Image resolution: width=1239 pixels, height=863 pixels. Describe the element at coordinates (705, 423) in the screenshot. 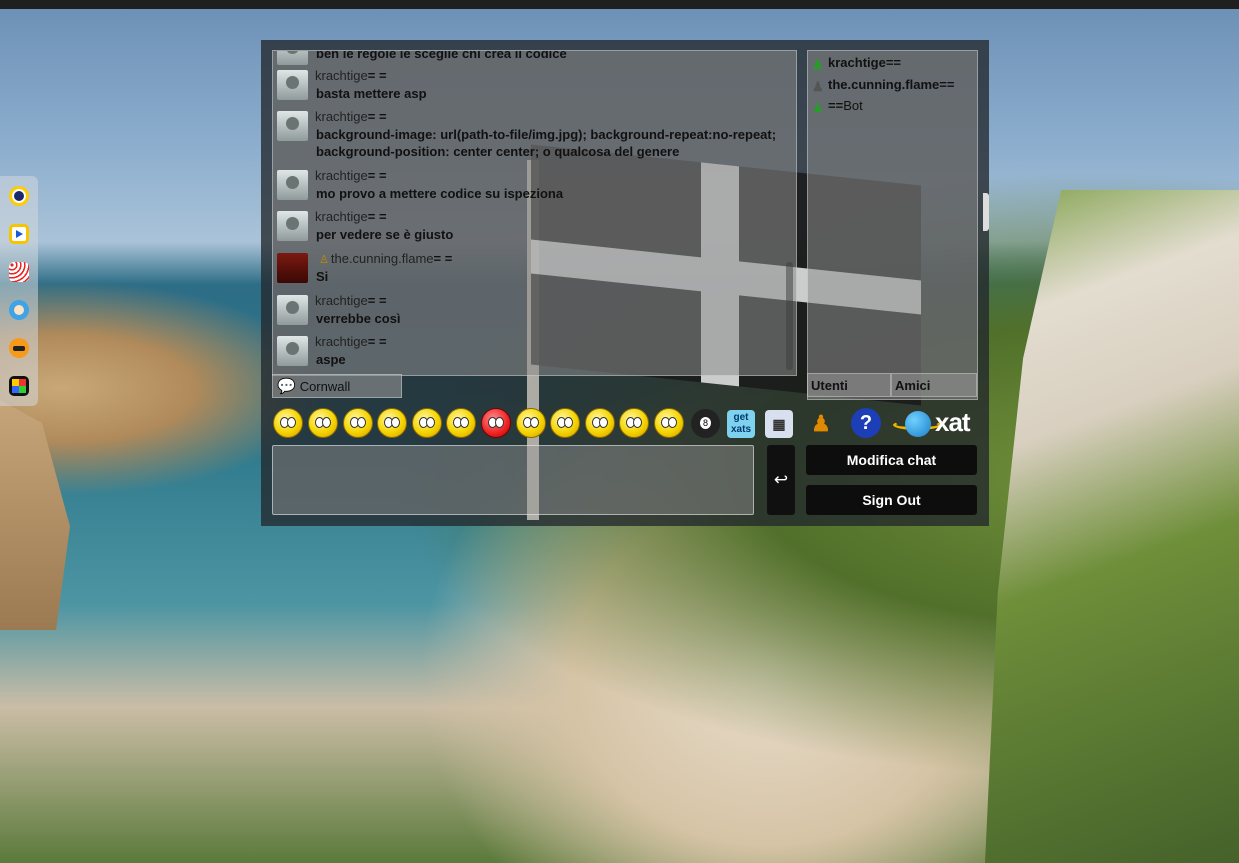

I see `eight-ball-icon: 8` at that location.